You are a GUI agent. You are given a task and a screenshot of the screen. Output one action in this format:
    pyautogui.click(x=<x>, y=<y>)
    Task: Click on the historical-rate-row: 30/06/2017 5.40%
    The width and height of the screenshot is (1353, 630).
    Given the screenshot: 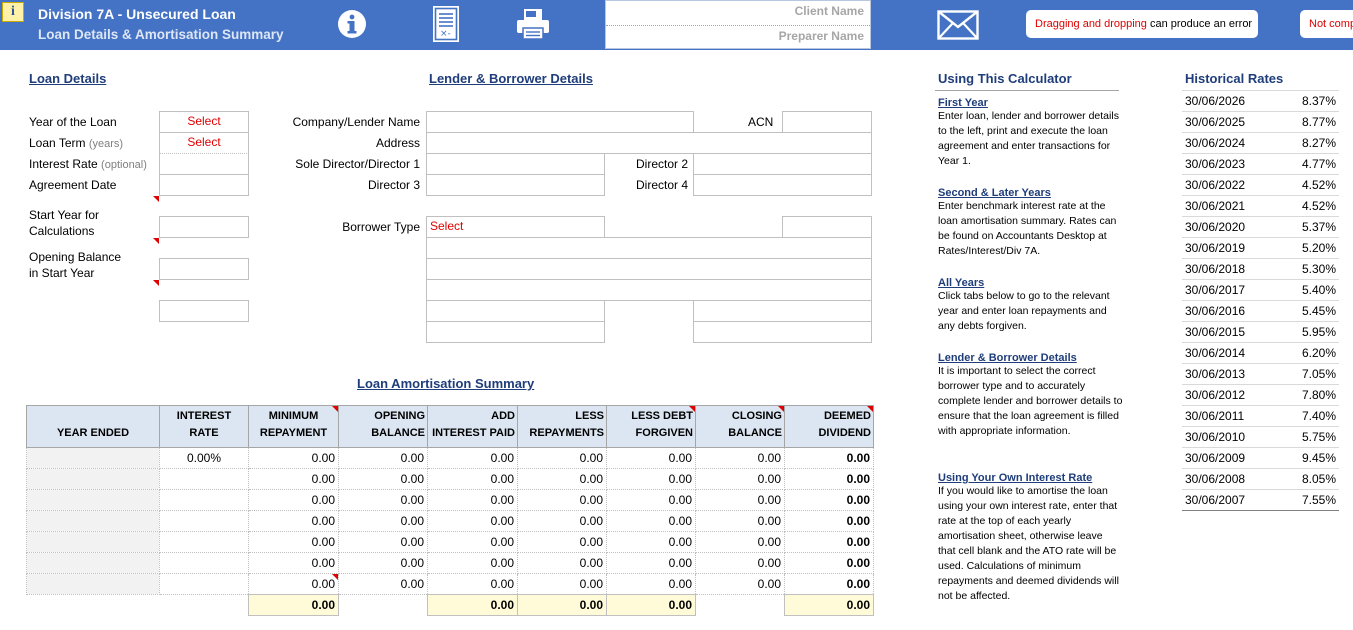 What is the action you would take?
    pyautogui.click(x=1260, y=290)
    